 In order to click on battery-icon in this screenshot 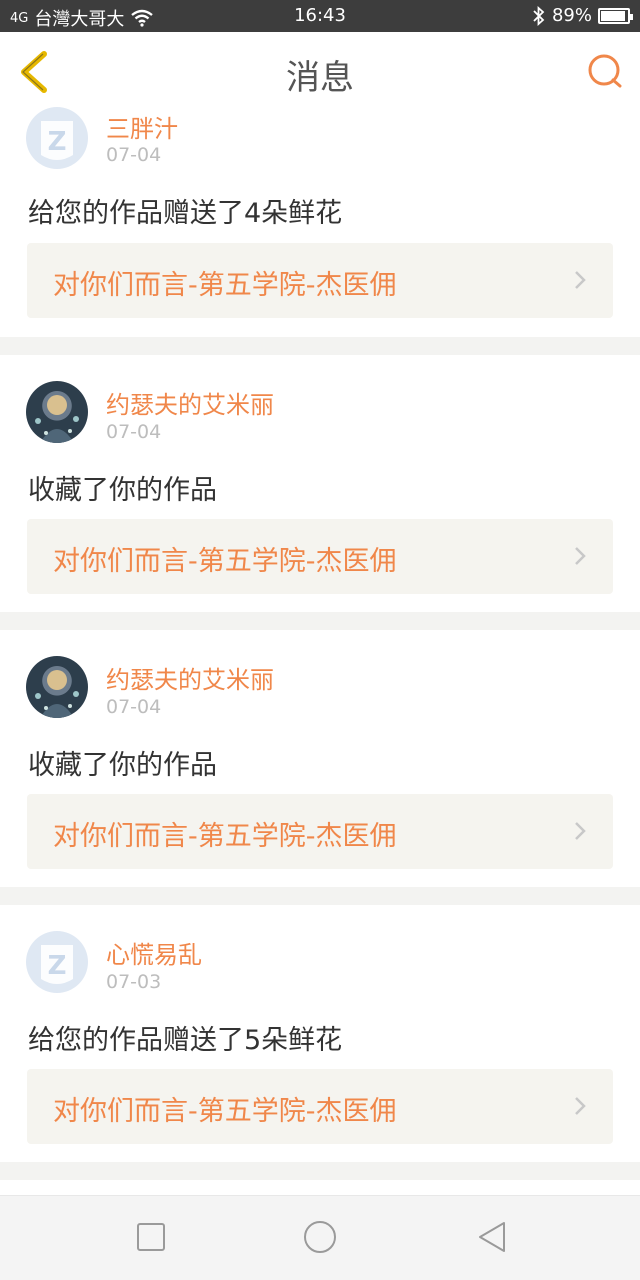, I will do `click(615, 15)`.